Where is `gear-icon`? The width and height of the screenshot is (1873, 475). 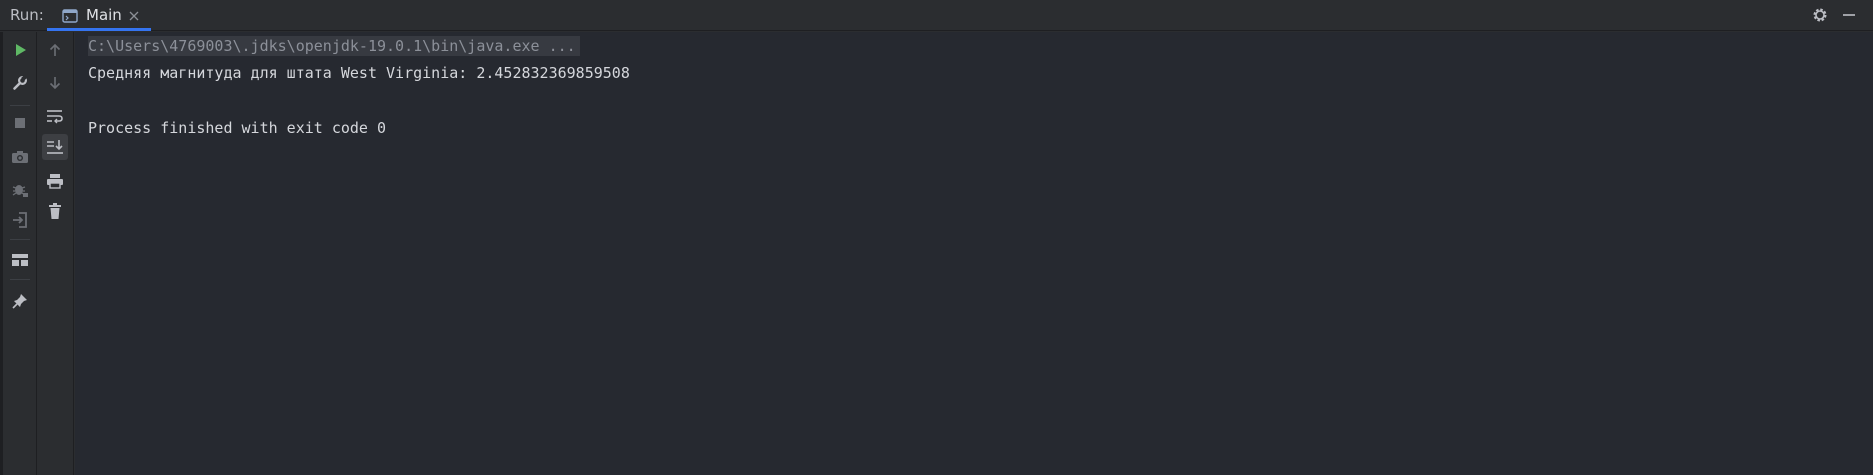 gear-icon is located at coordinates (1820, 15).